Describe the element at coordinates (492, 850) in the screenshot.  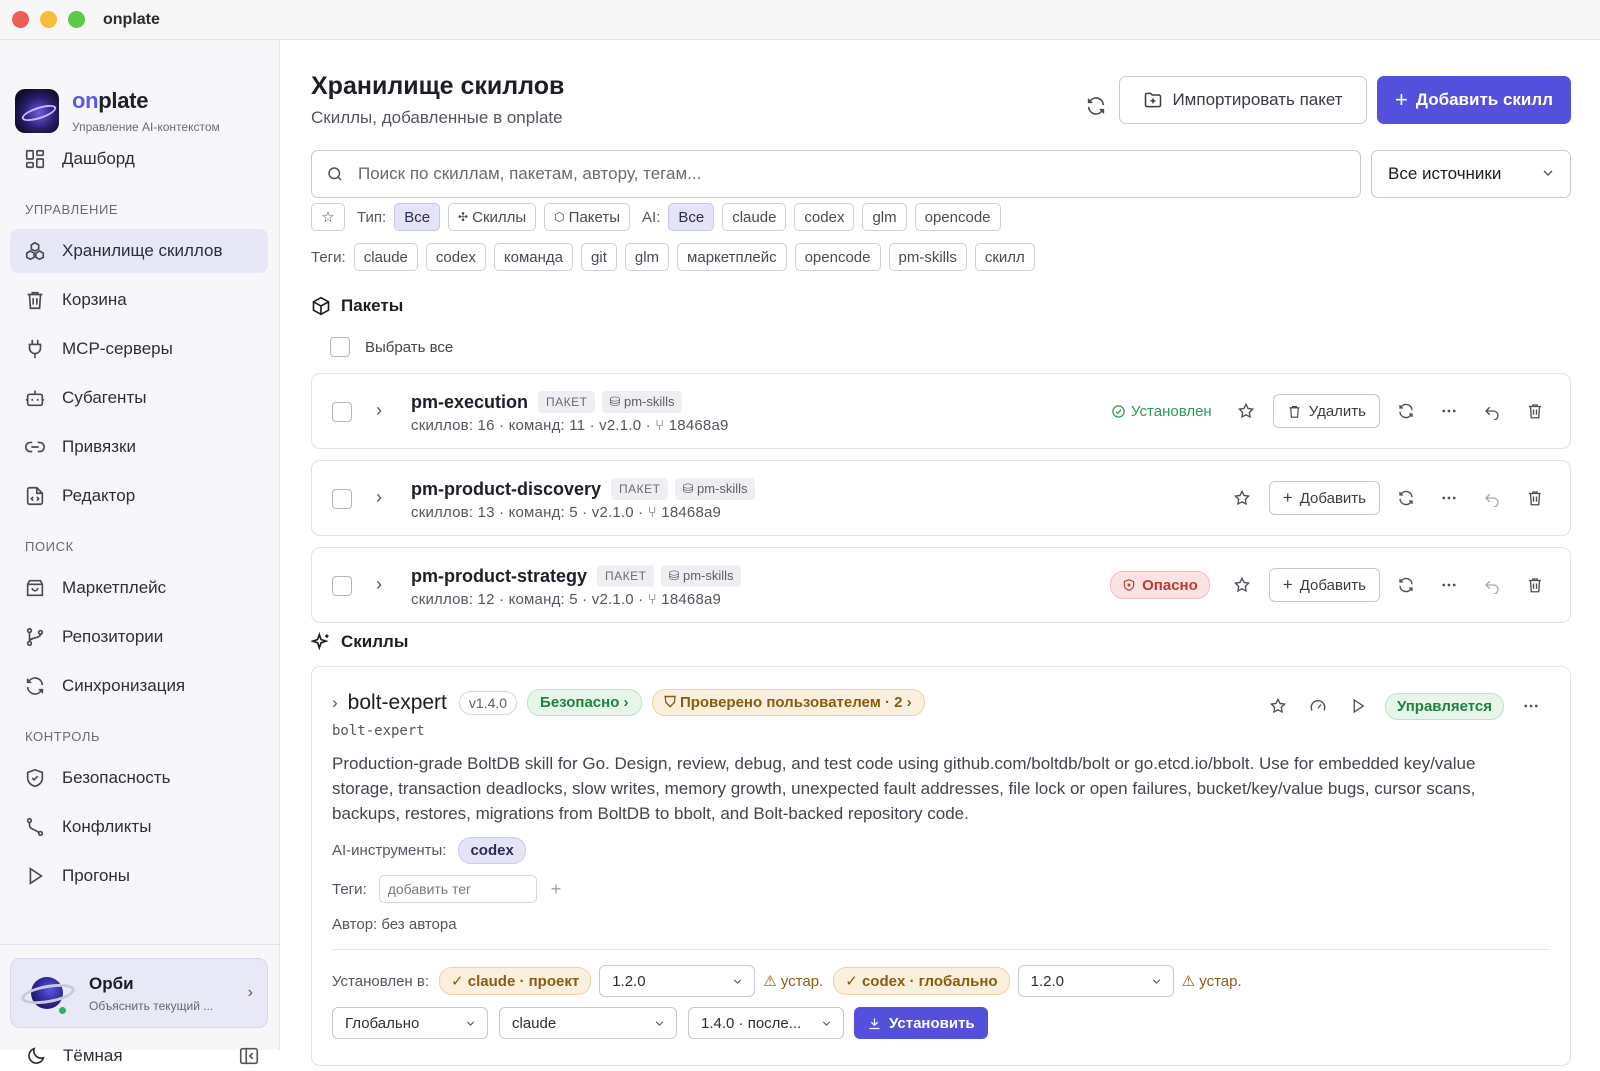
I see `ai-tool-chip: codex` at that location.